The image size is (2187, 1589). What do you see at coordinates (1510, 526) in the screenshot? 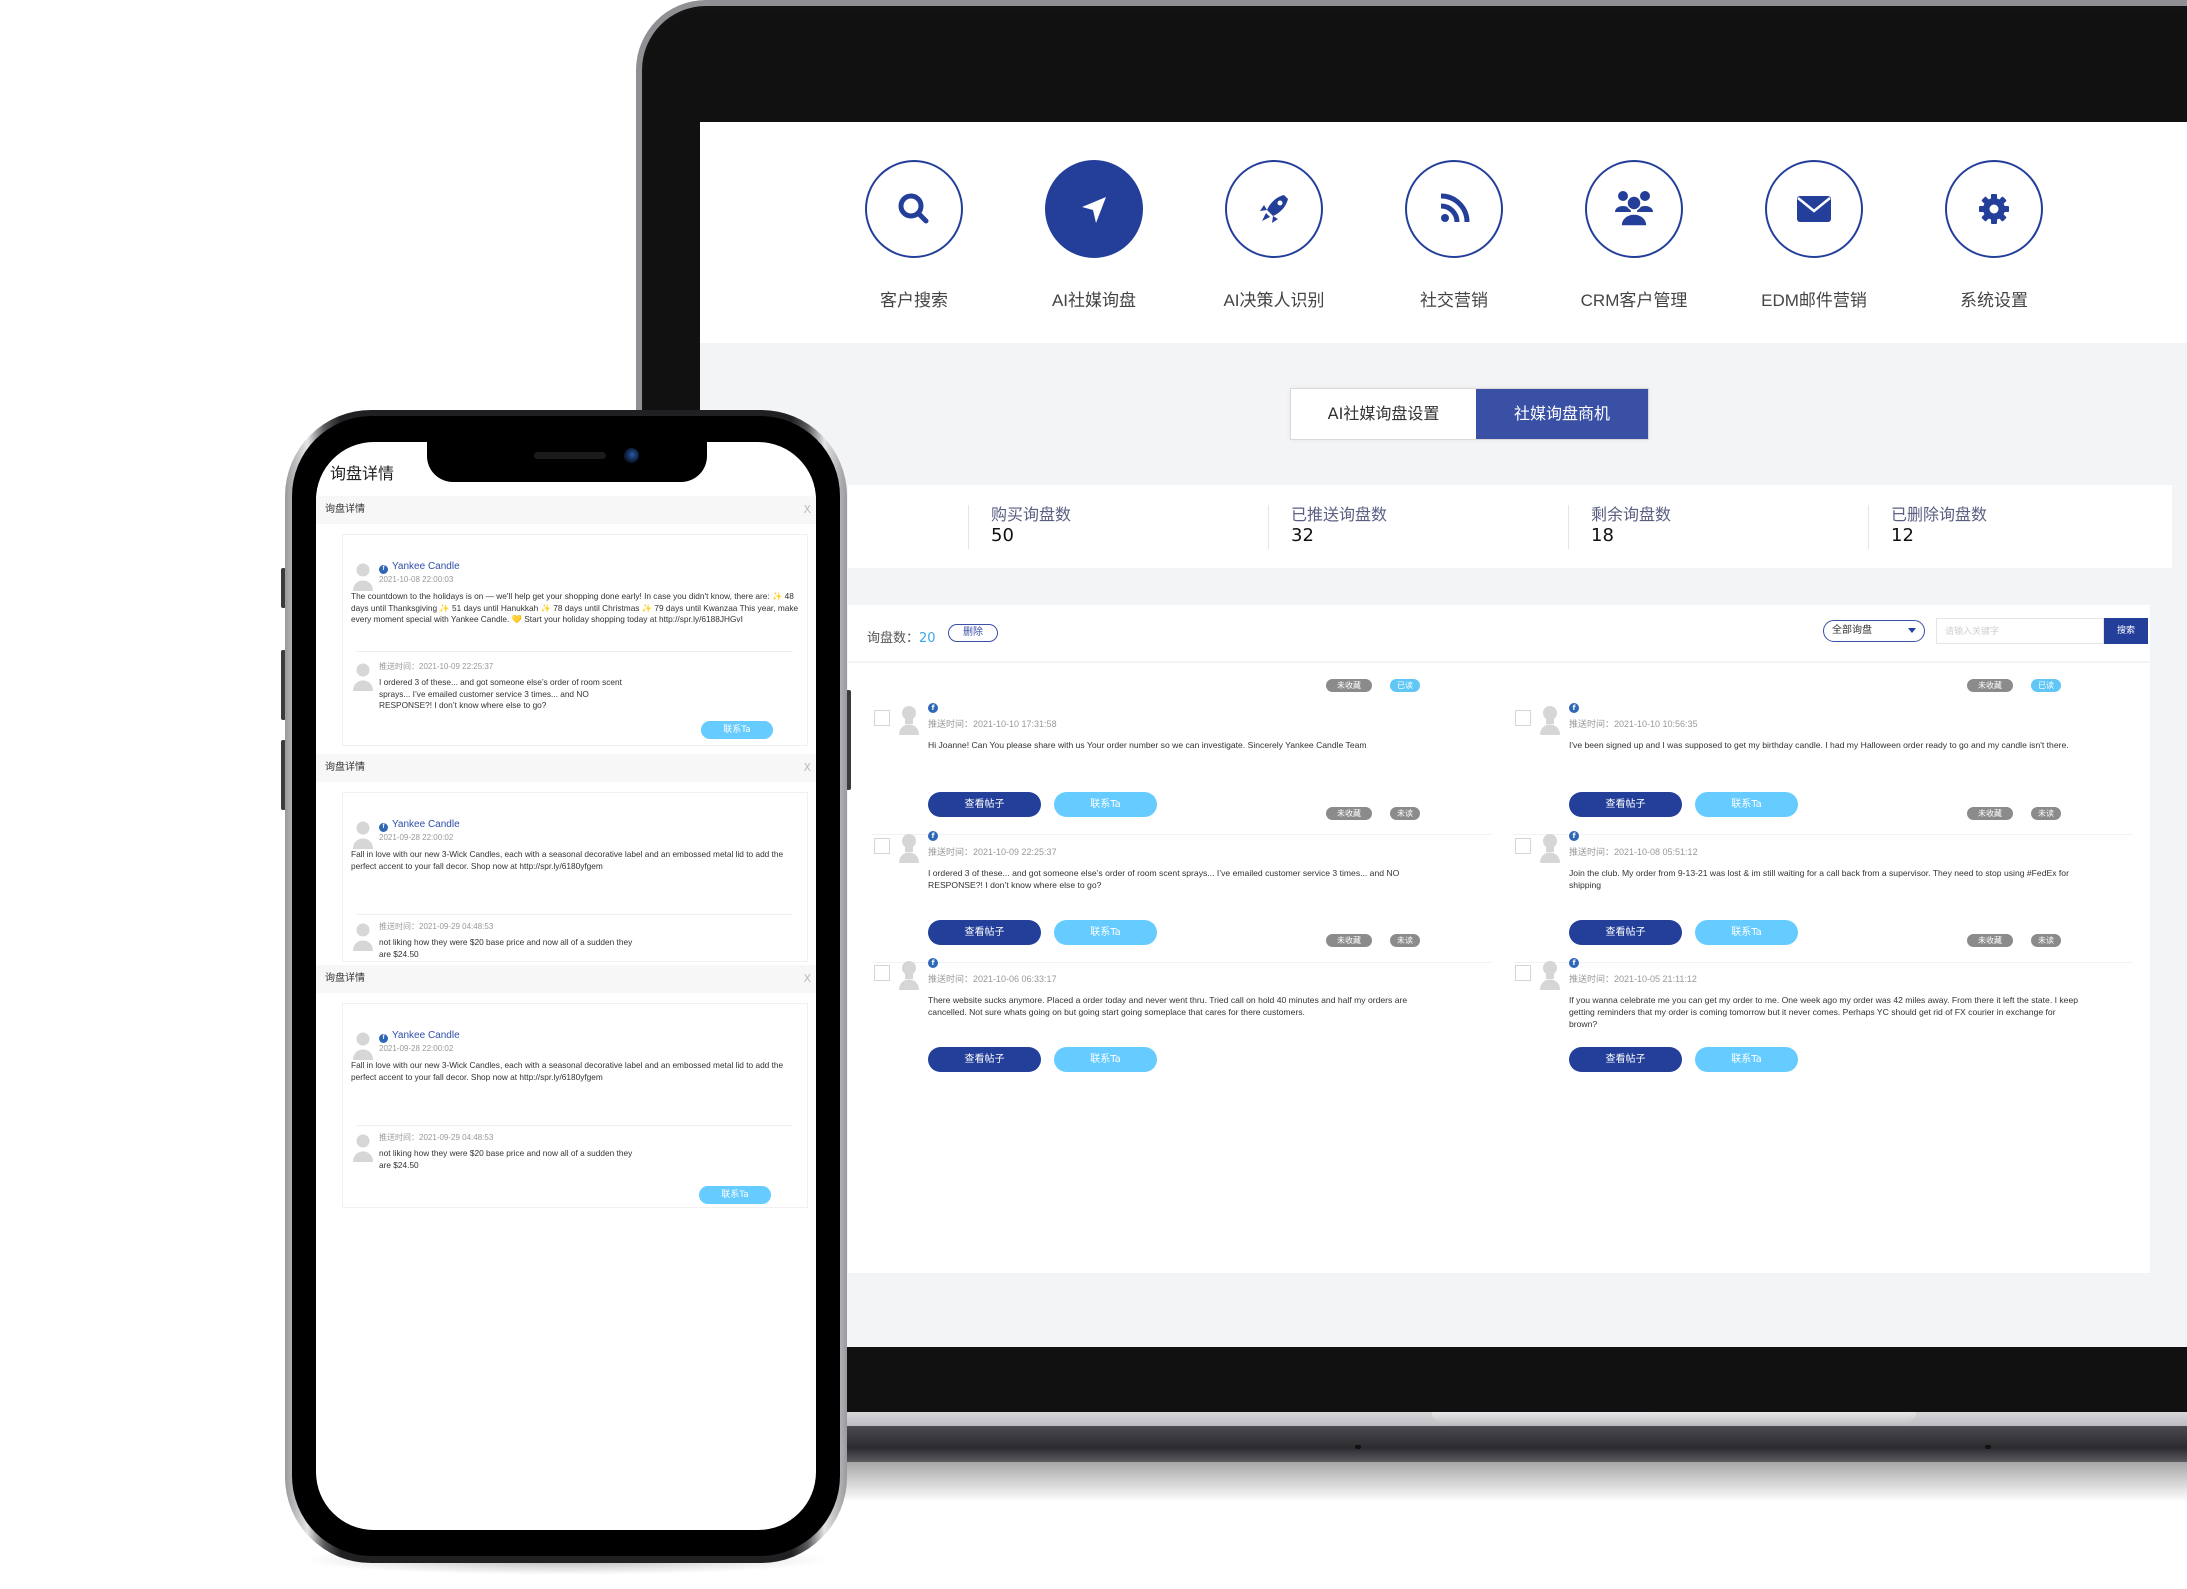
I see `stats-panel: 购买询盘数 50 已推送询盘数 32 剩余询盘数 18 已删除询盘数 12` at bounding box center [1510, 526].